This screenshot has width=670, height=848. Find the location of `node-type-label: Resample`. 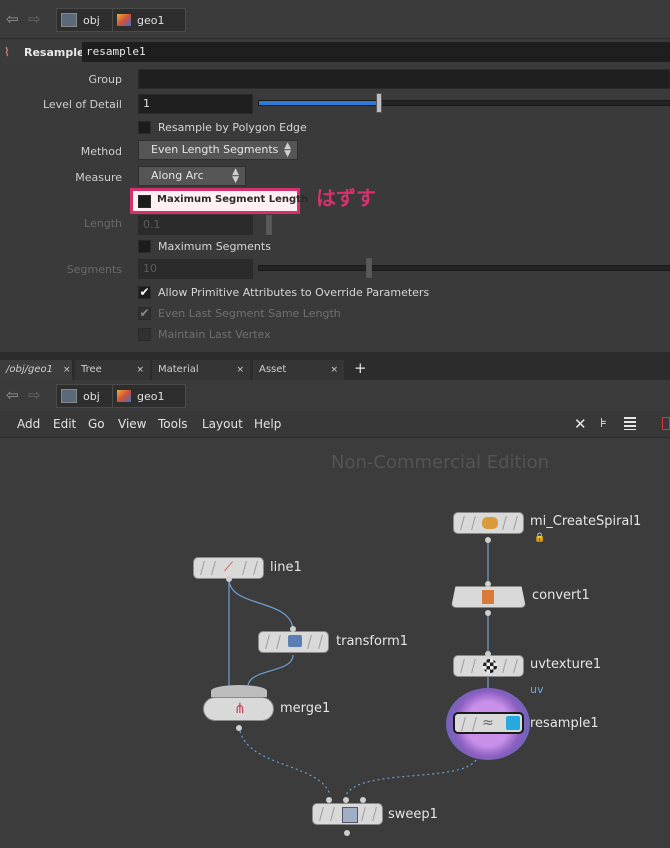

node-type-label: Resample is located at coordinates (54, 52).